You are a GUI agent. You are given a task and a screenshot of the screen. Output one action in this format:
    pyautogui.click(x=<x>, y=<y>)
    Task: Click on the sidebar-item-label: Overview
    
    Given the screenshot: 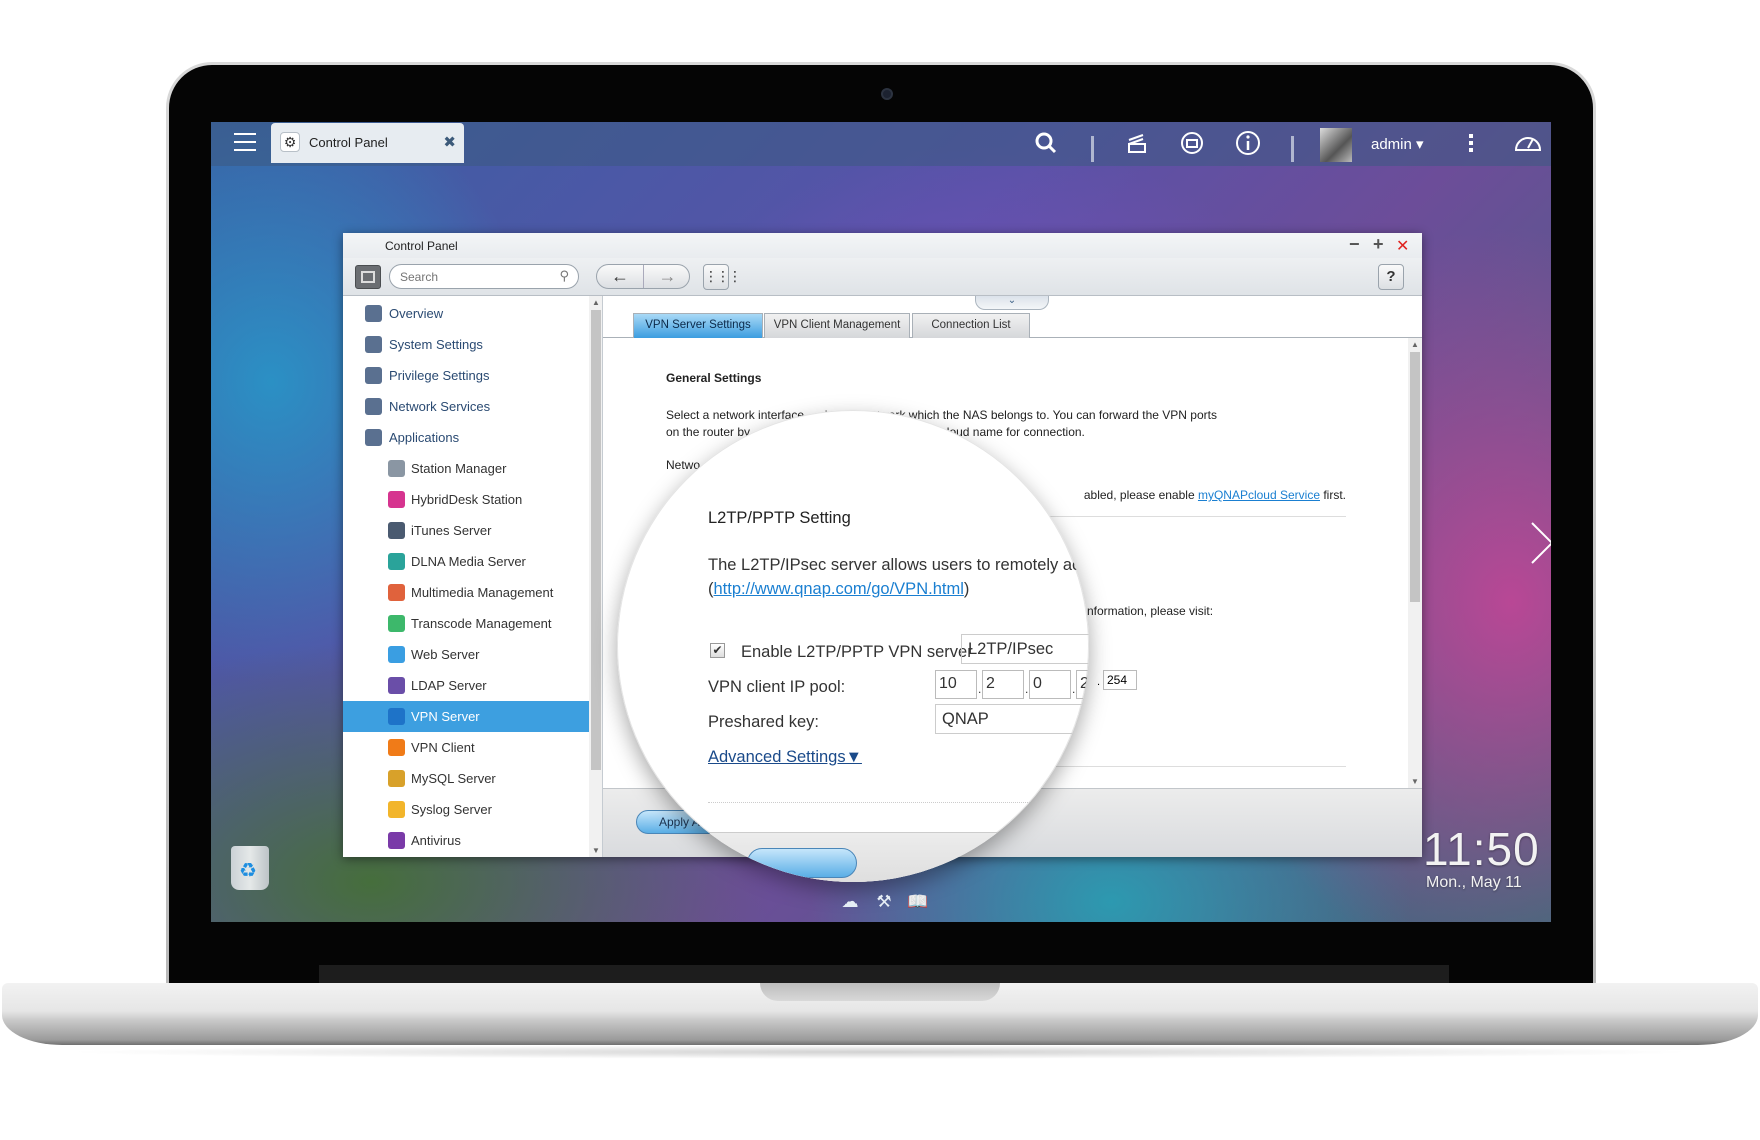 What is the action you would take?
    pyautogui.click(x=416, y=313)
    